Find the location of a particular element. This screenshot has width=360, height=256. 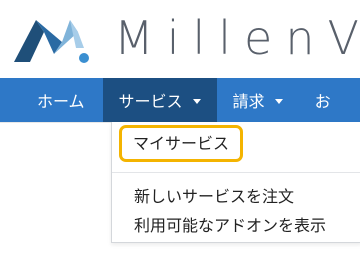

nav-billing-label: 請求 is located at coordinates (248, 101).